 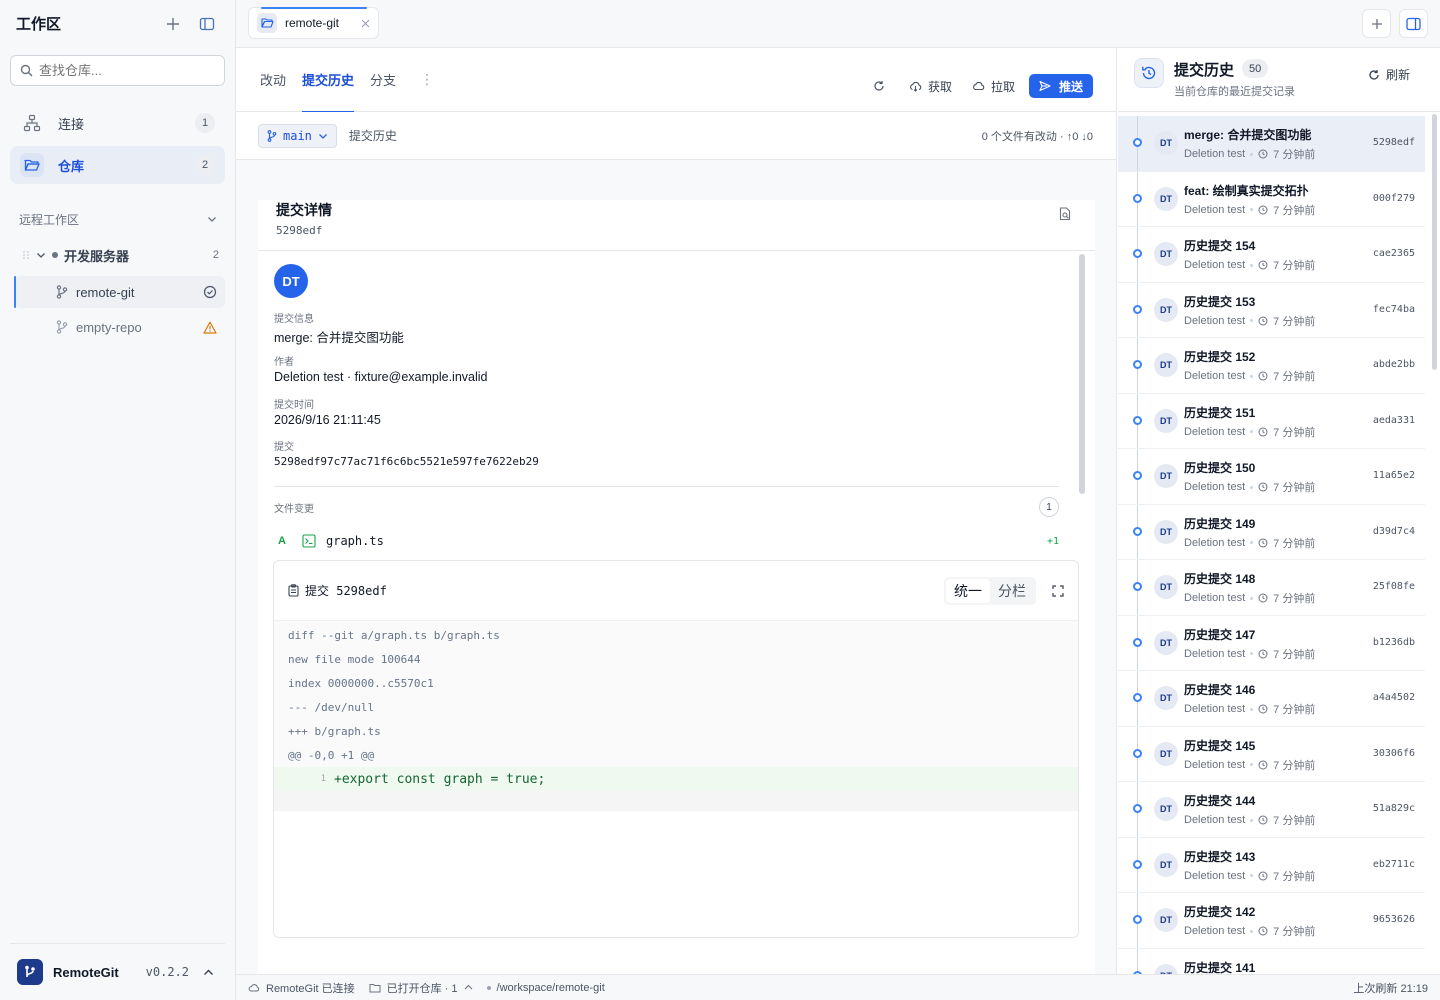 I want to click on commit-row: DT 历史提交 149 Deletion test 7 分钟前 d39d7c4, so click(x=1271, y=532).